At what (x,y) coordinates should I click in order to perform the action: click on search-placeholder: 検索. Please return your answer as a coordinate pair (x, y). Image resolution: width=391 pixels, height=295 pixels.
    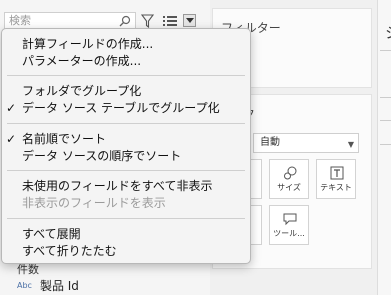
    Looking at the image, I should click on (20, 20).